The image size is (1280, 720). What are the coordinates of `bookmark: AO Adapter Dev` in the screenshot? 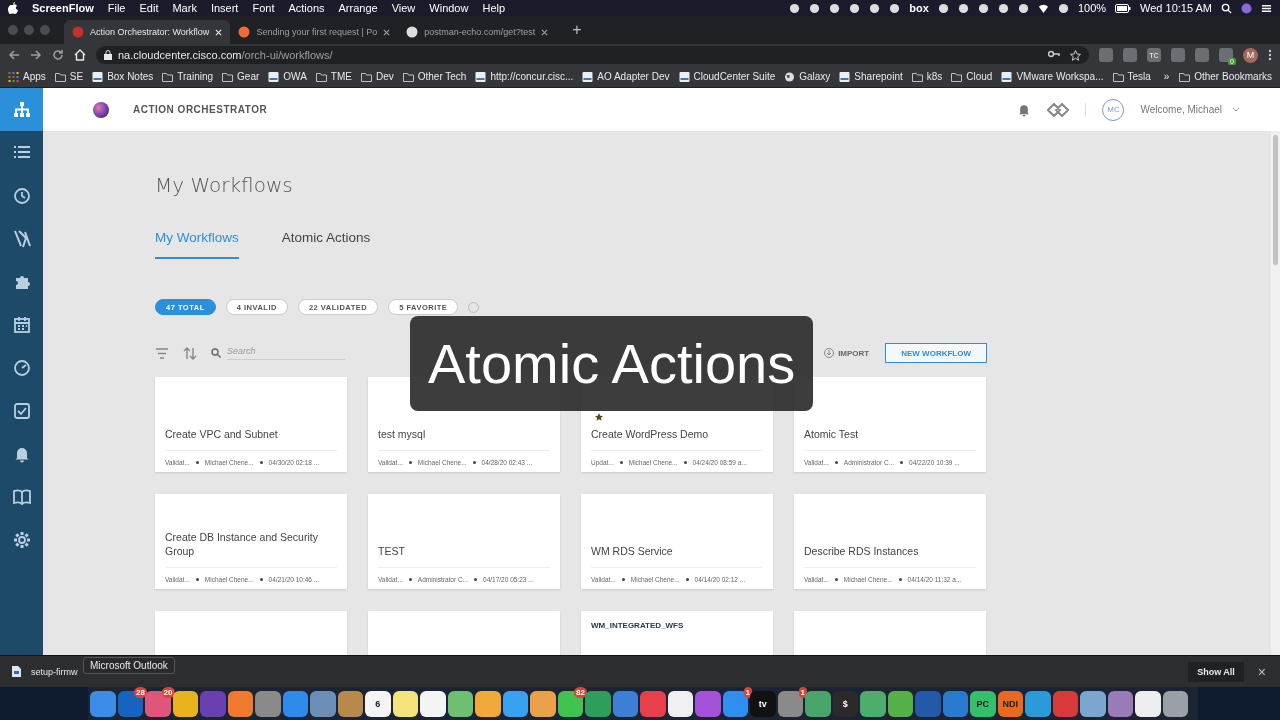 It's located at (626, 76).